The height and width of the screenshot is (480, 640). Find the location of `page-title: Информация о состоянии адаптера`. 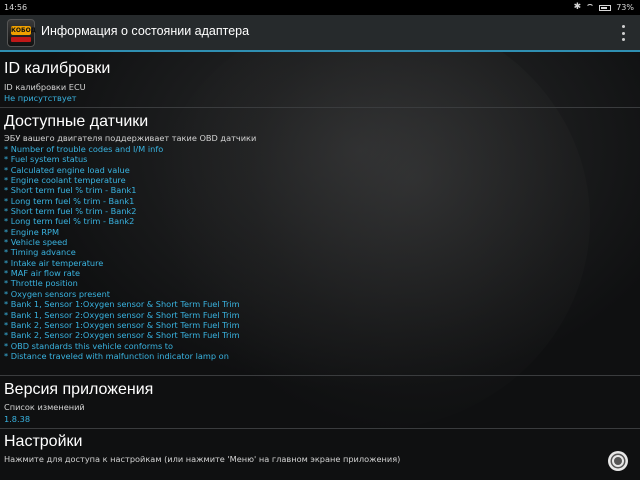

page-title: Информация о состоянии адаптера is located at coordinates (145, 31).